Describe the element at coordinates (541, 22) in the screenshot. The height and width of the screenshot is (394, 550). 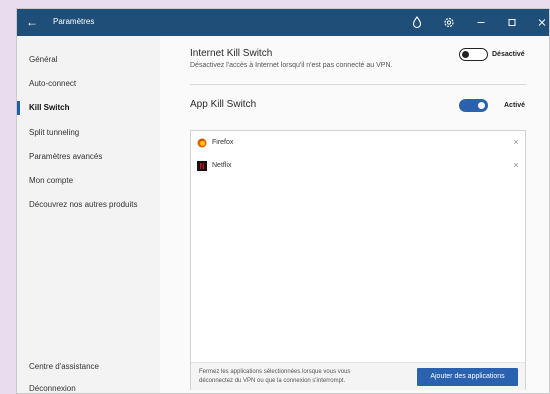
I see `close-icon` at that location.